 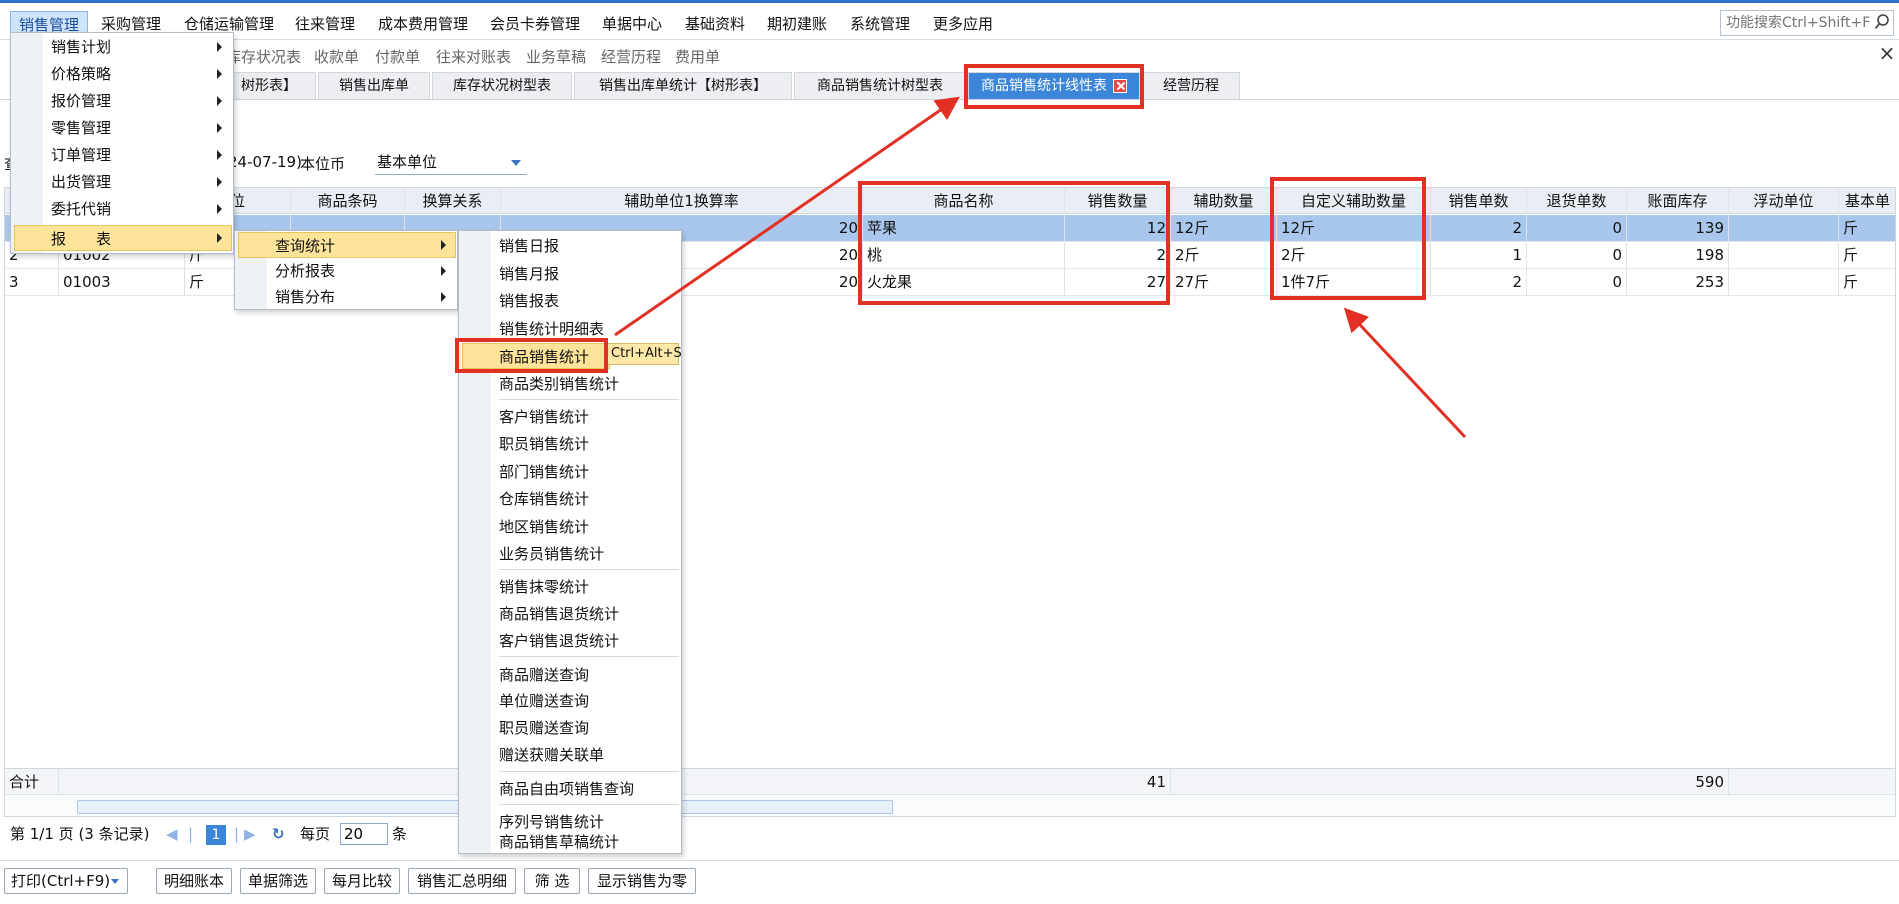 What do you see at coordinates (642, 881) in the screenshot?
I see `show-zero-sales-button: 显示销售为零` at bounding box center [642, 881].